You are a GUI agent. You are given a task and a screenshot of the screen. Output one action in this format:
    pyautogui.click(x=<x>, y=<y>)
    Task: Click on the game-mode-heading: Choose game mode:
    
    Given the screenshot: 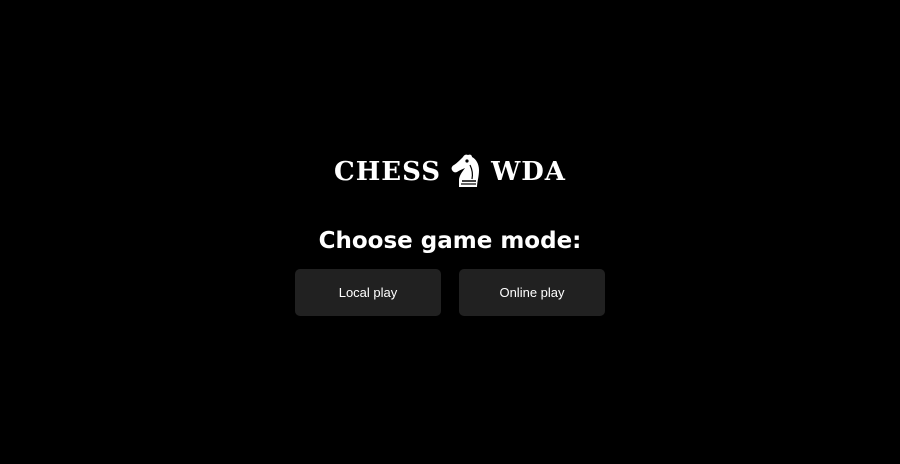 What is the action you would take?
    pyautogui.click(x=450, y=241)
    